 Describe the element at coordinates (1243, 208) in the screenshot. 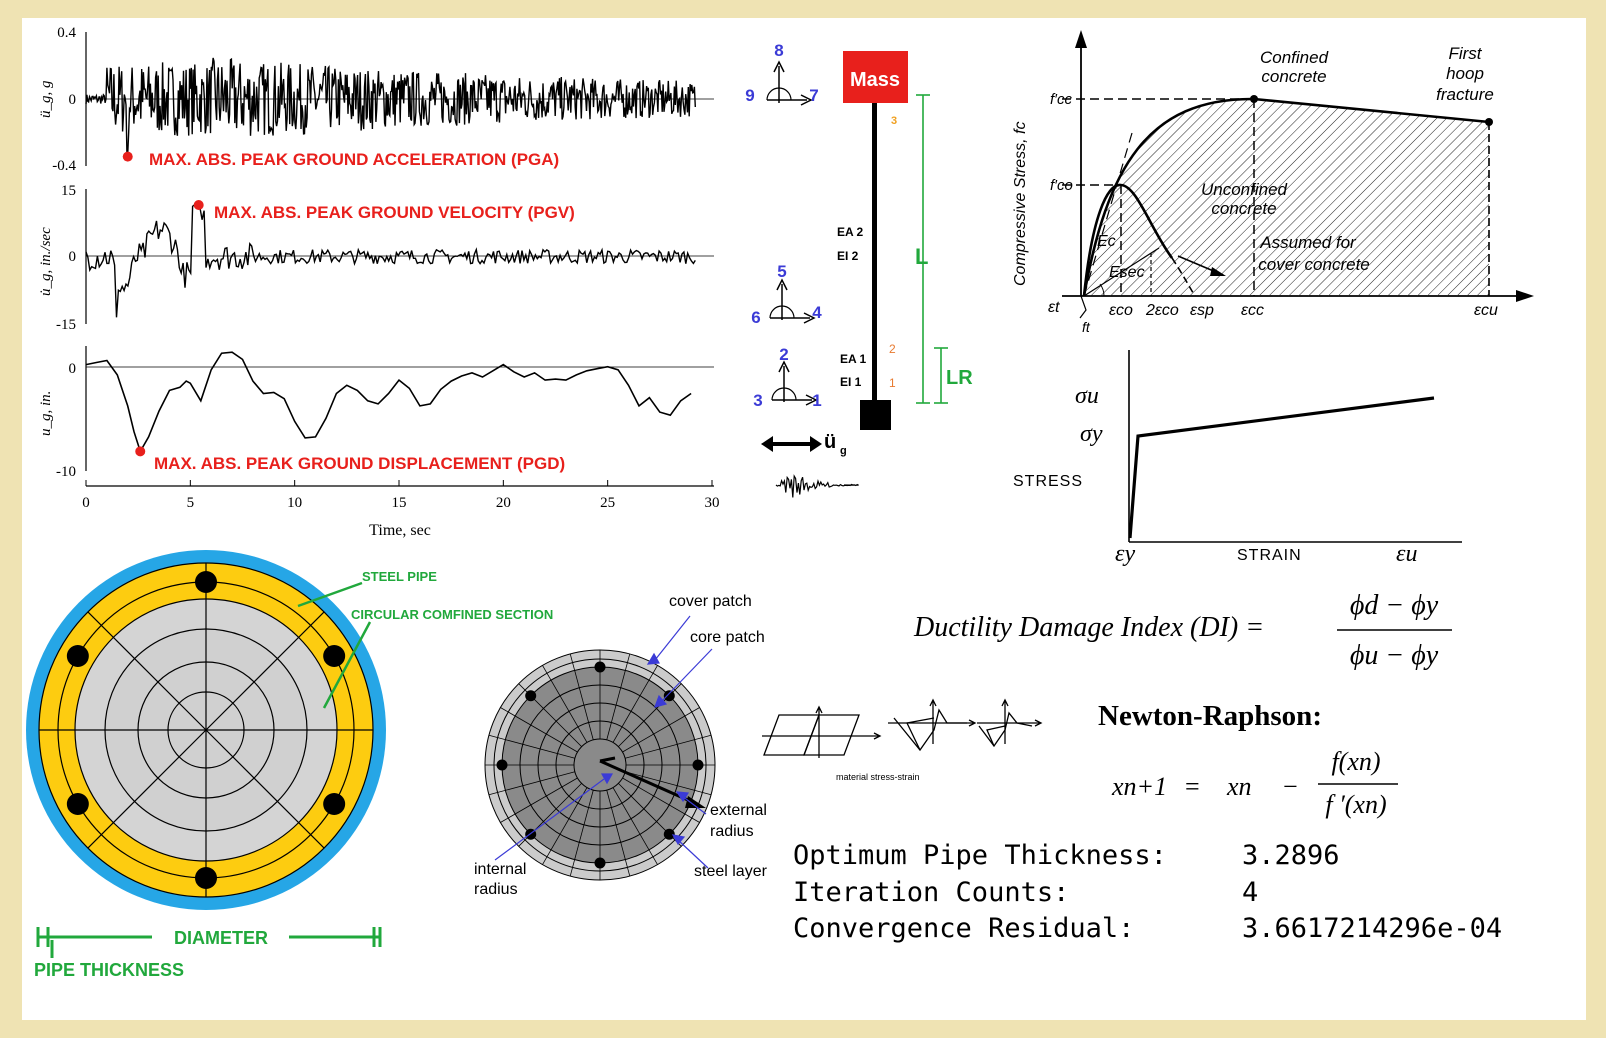

I see `unconfined-label-2: concrete` at that location.